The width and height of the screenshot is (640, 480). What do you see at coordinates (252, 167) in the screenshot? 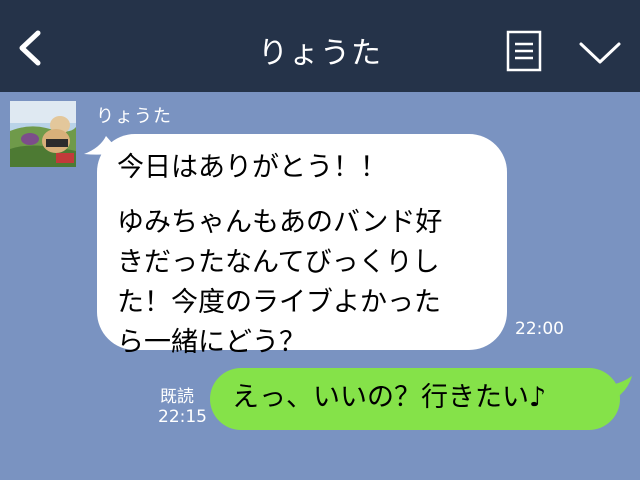
I see `message-line: 今日はありがとう！！` at bounding box center [252, 167].